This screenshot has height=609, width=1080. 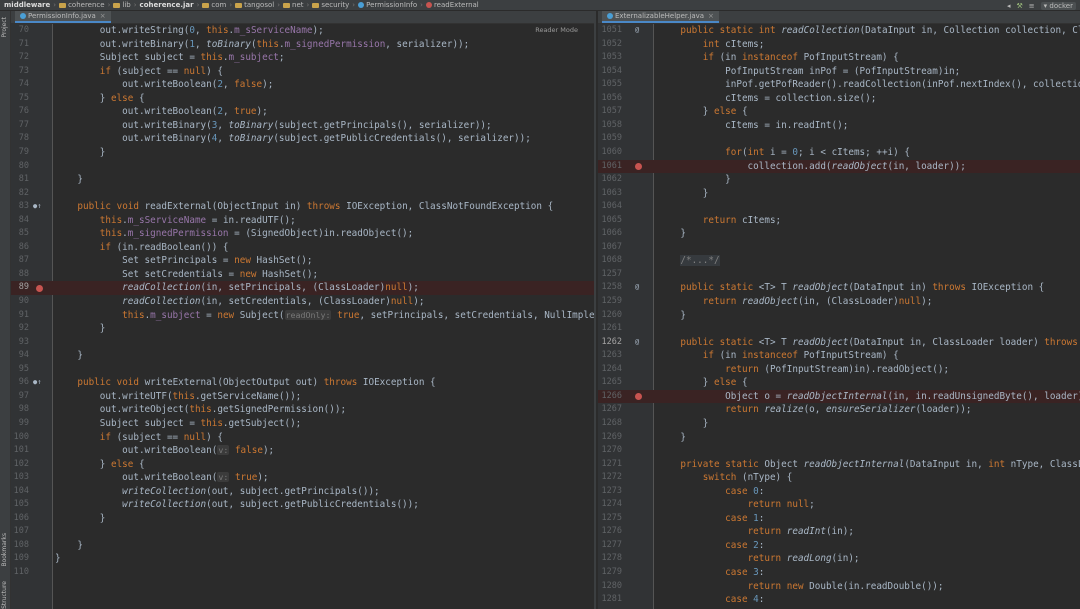 What do you see at coordinates (638, 166) in the screenshot?
I see `breakpoint-icon` at bounding box center [638, 166].